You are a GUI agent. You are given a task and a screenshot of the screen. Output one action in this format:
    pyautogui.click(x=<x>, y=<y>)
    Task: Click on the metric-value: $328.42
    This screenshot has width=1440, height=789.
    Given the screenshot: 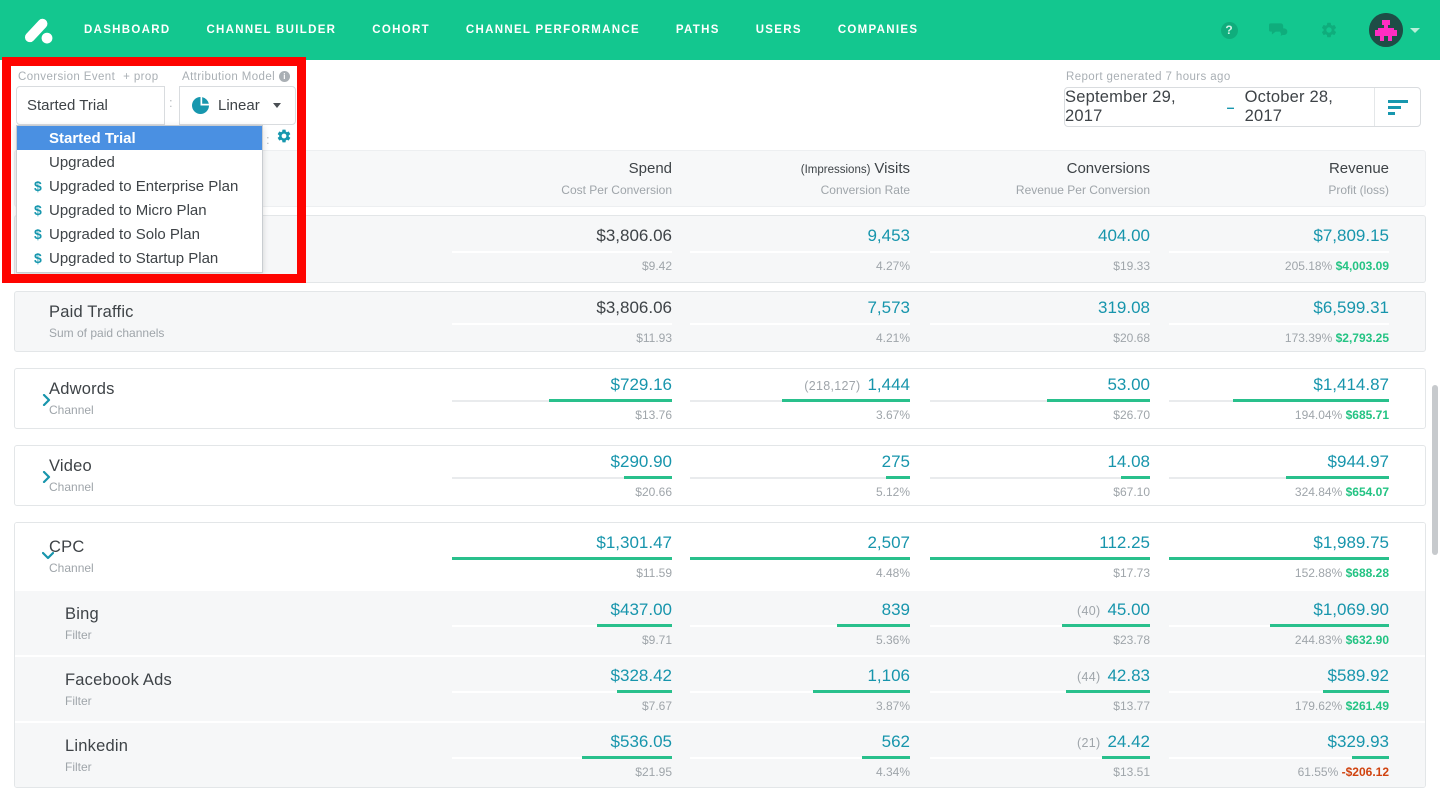 What is the action you would take?
    pyautogui.click(x=641, y=675)
    